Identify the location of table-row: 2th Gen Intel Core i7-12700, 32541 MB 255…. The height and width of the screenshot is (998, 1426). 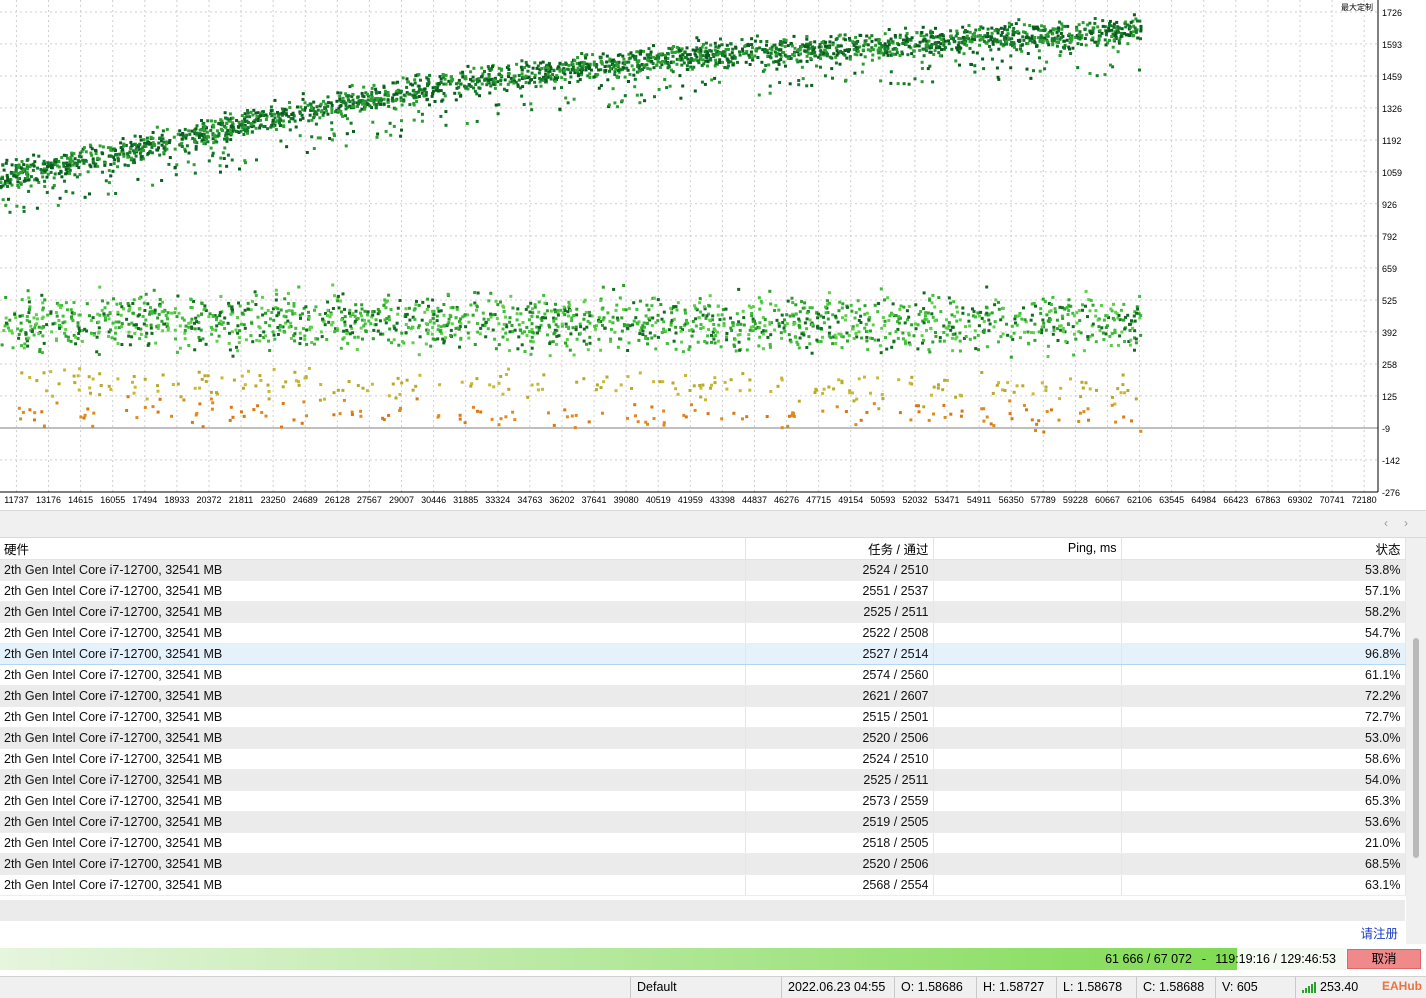
(703, 591).